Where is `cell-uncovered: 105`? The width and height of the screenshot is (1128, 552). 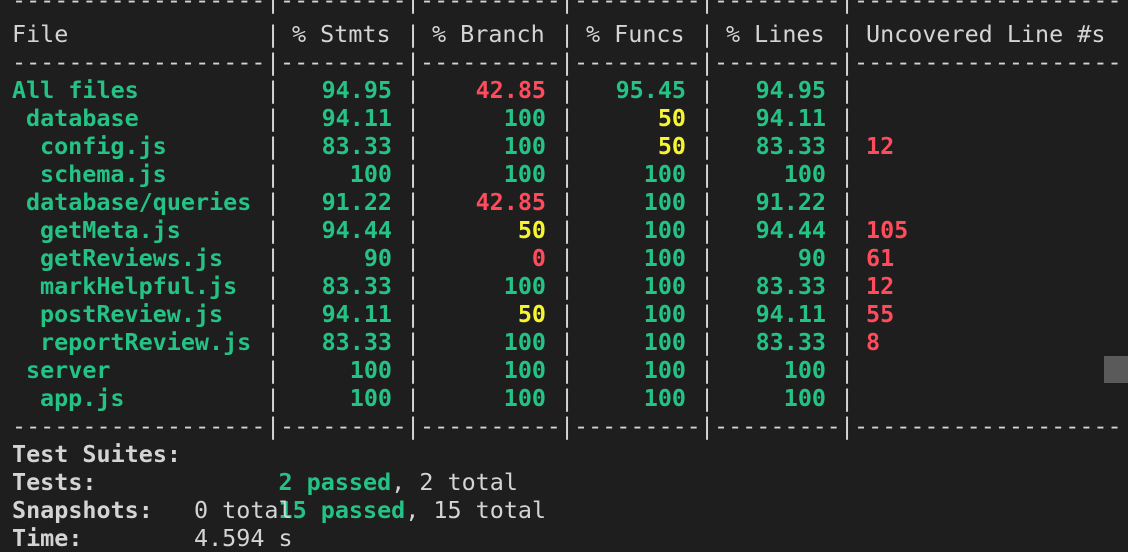 cell-uncovered: 105 is located at coordinates (887, 230).